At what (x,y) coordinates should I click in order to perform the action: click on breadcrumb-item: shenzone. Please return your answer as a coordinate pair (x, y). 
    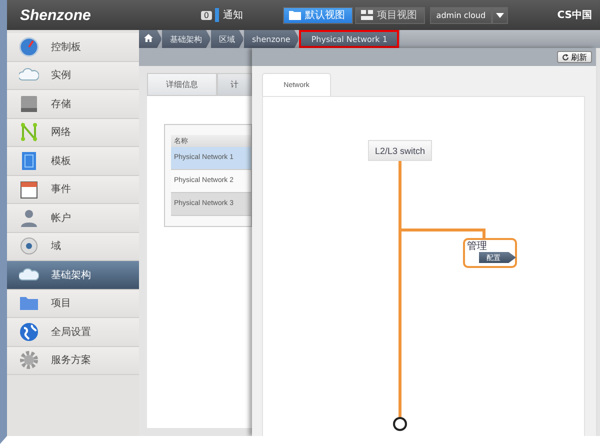
    Looking at the image, I should click on (272, 39).